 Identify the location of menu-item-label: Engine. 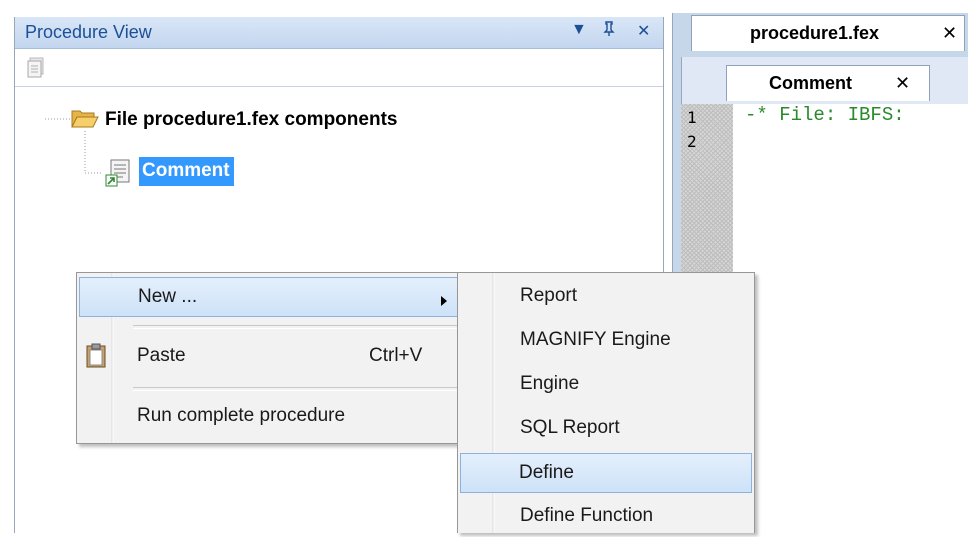
(550, 383).